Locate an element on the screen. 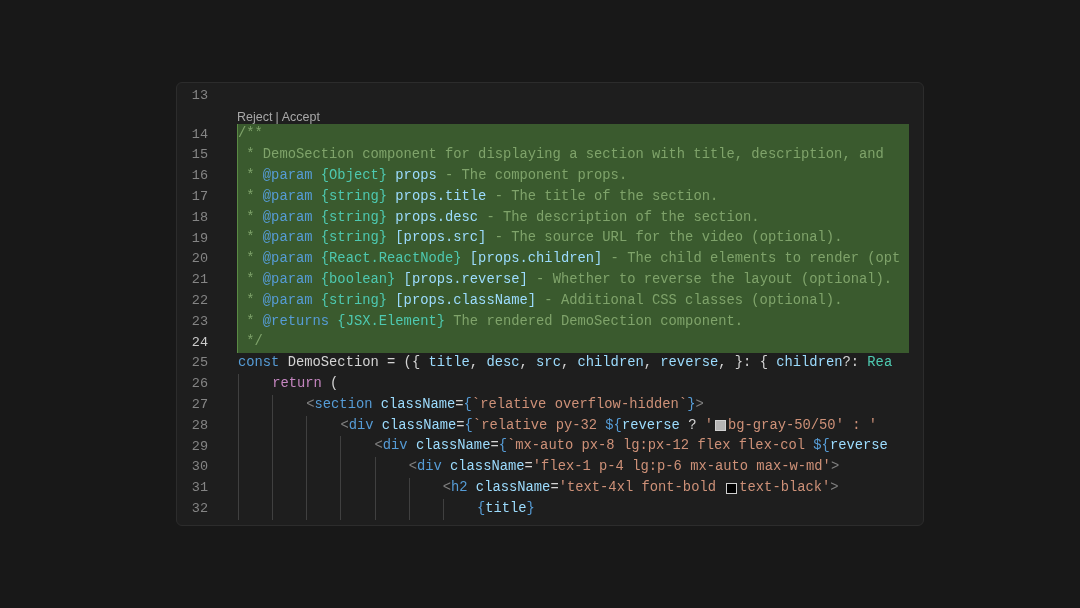  line-number: 21 is located at coordinates (199, 280).